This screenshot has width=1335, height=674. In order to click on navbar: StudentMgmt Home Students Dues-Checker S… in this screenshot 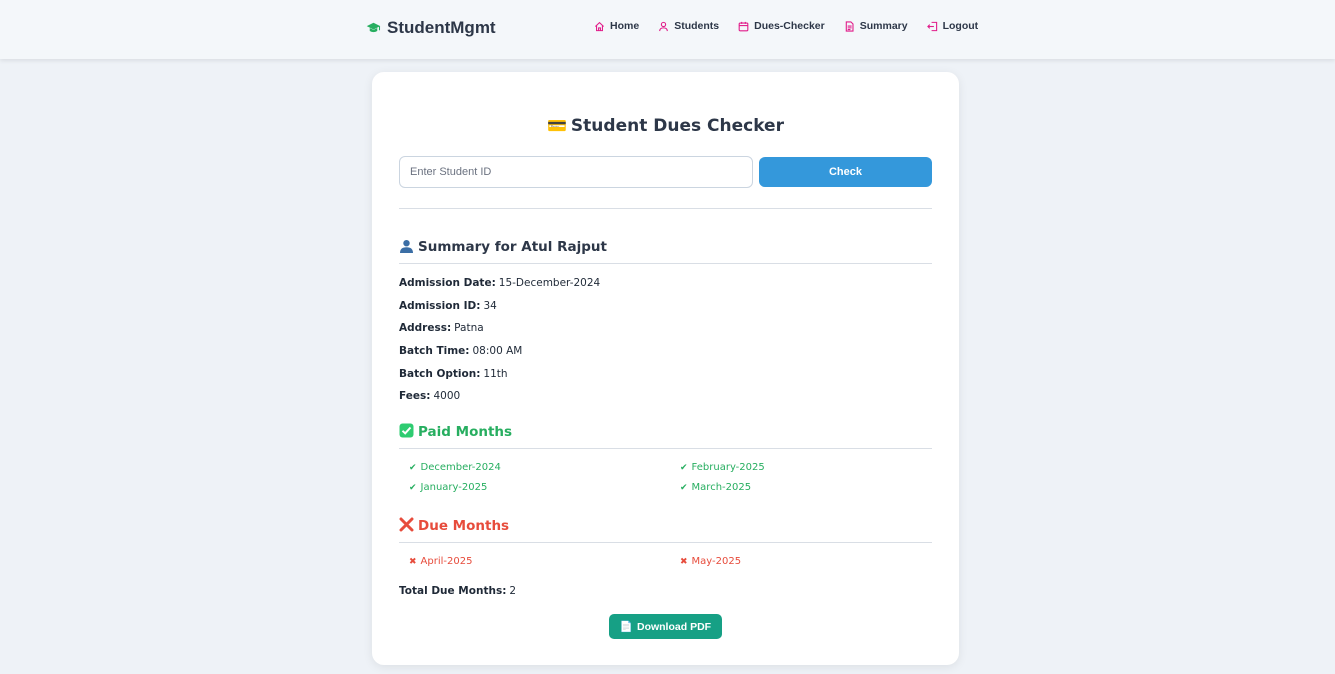, I will do `click(667, 29)`.